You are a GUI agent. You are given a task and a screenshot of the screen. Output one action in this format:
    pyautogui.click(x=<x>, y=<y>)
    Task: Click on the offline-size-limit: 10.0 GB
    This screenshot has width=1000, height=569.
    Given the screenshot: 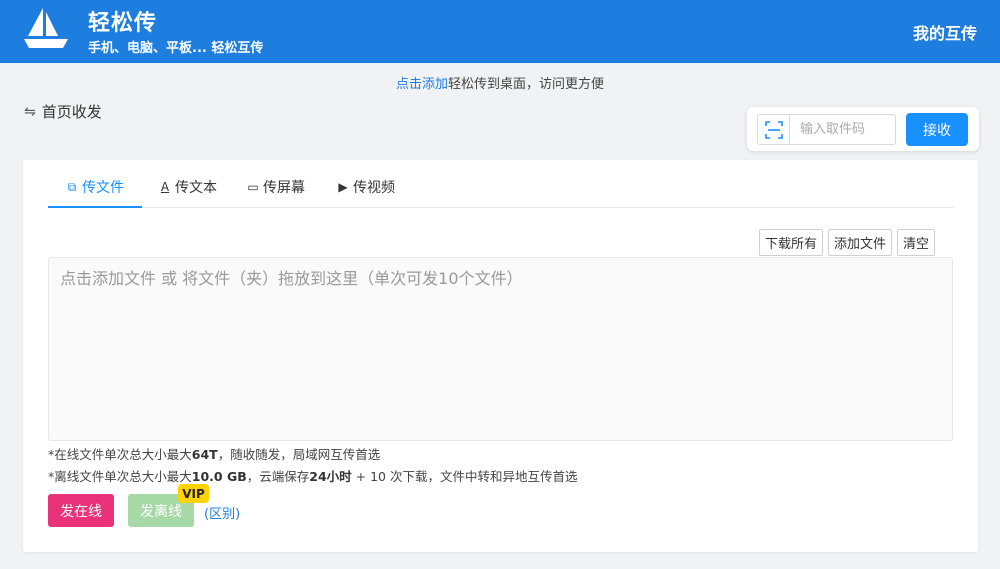 What is the action you would take?
    pyautogui.click(x=219, y=476)
    